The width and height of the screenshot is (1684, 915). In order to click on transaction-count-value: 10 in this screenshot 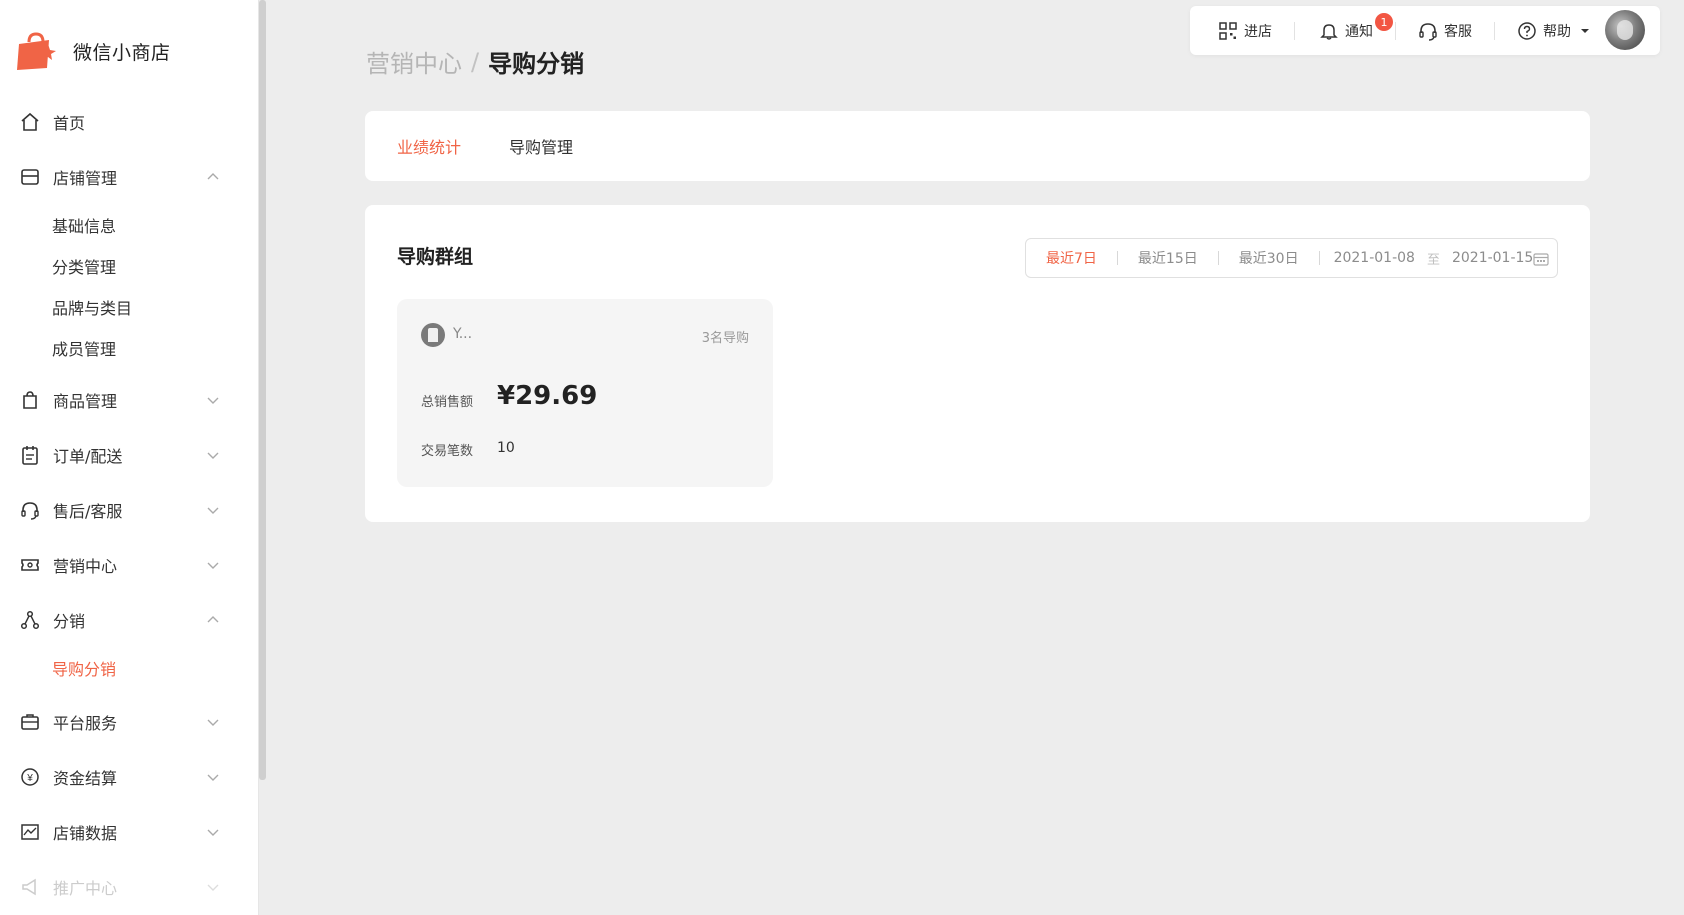, I will do `click(506, 448)`.